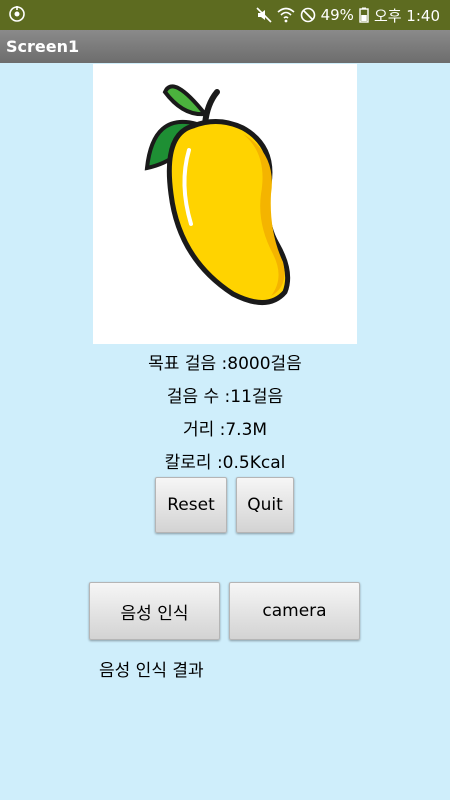 The width and height of the screenshot is (450, 800). Describe the element at coordinates (406, 15) in the screenshot. I see `status-time: 오후 1:40` at that location.